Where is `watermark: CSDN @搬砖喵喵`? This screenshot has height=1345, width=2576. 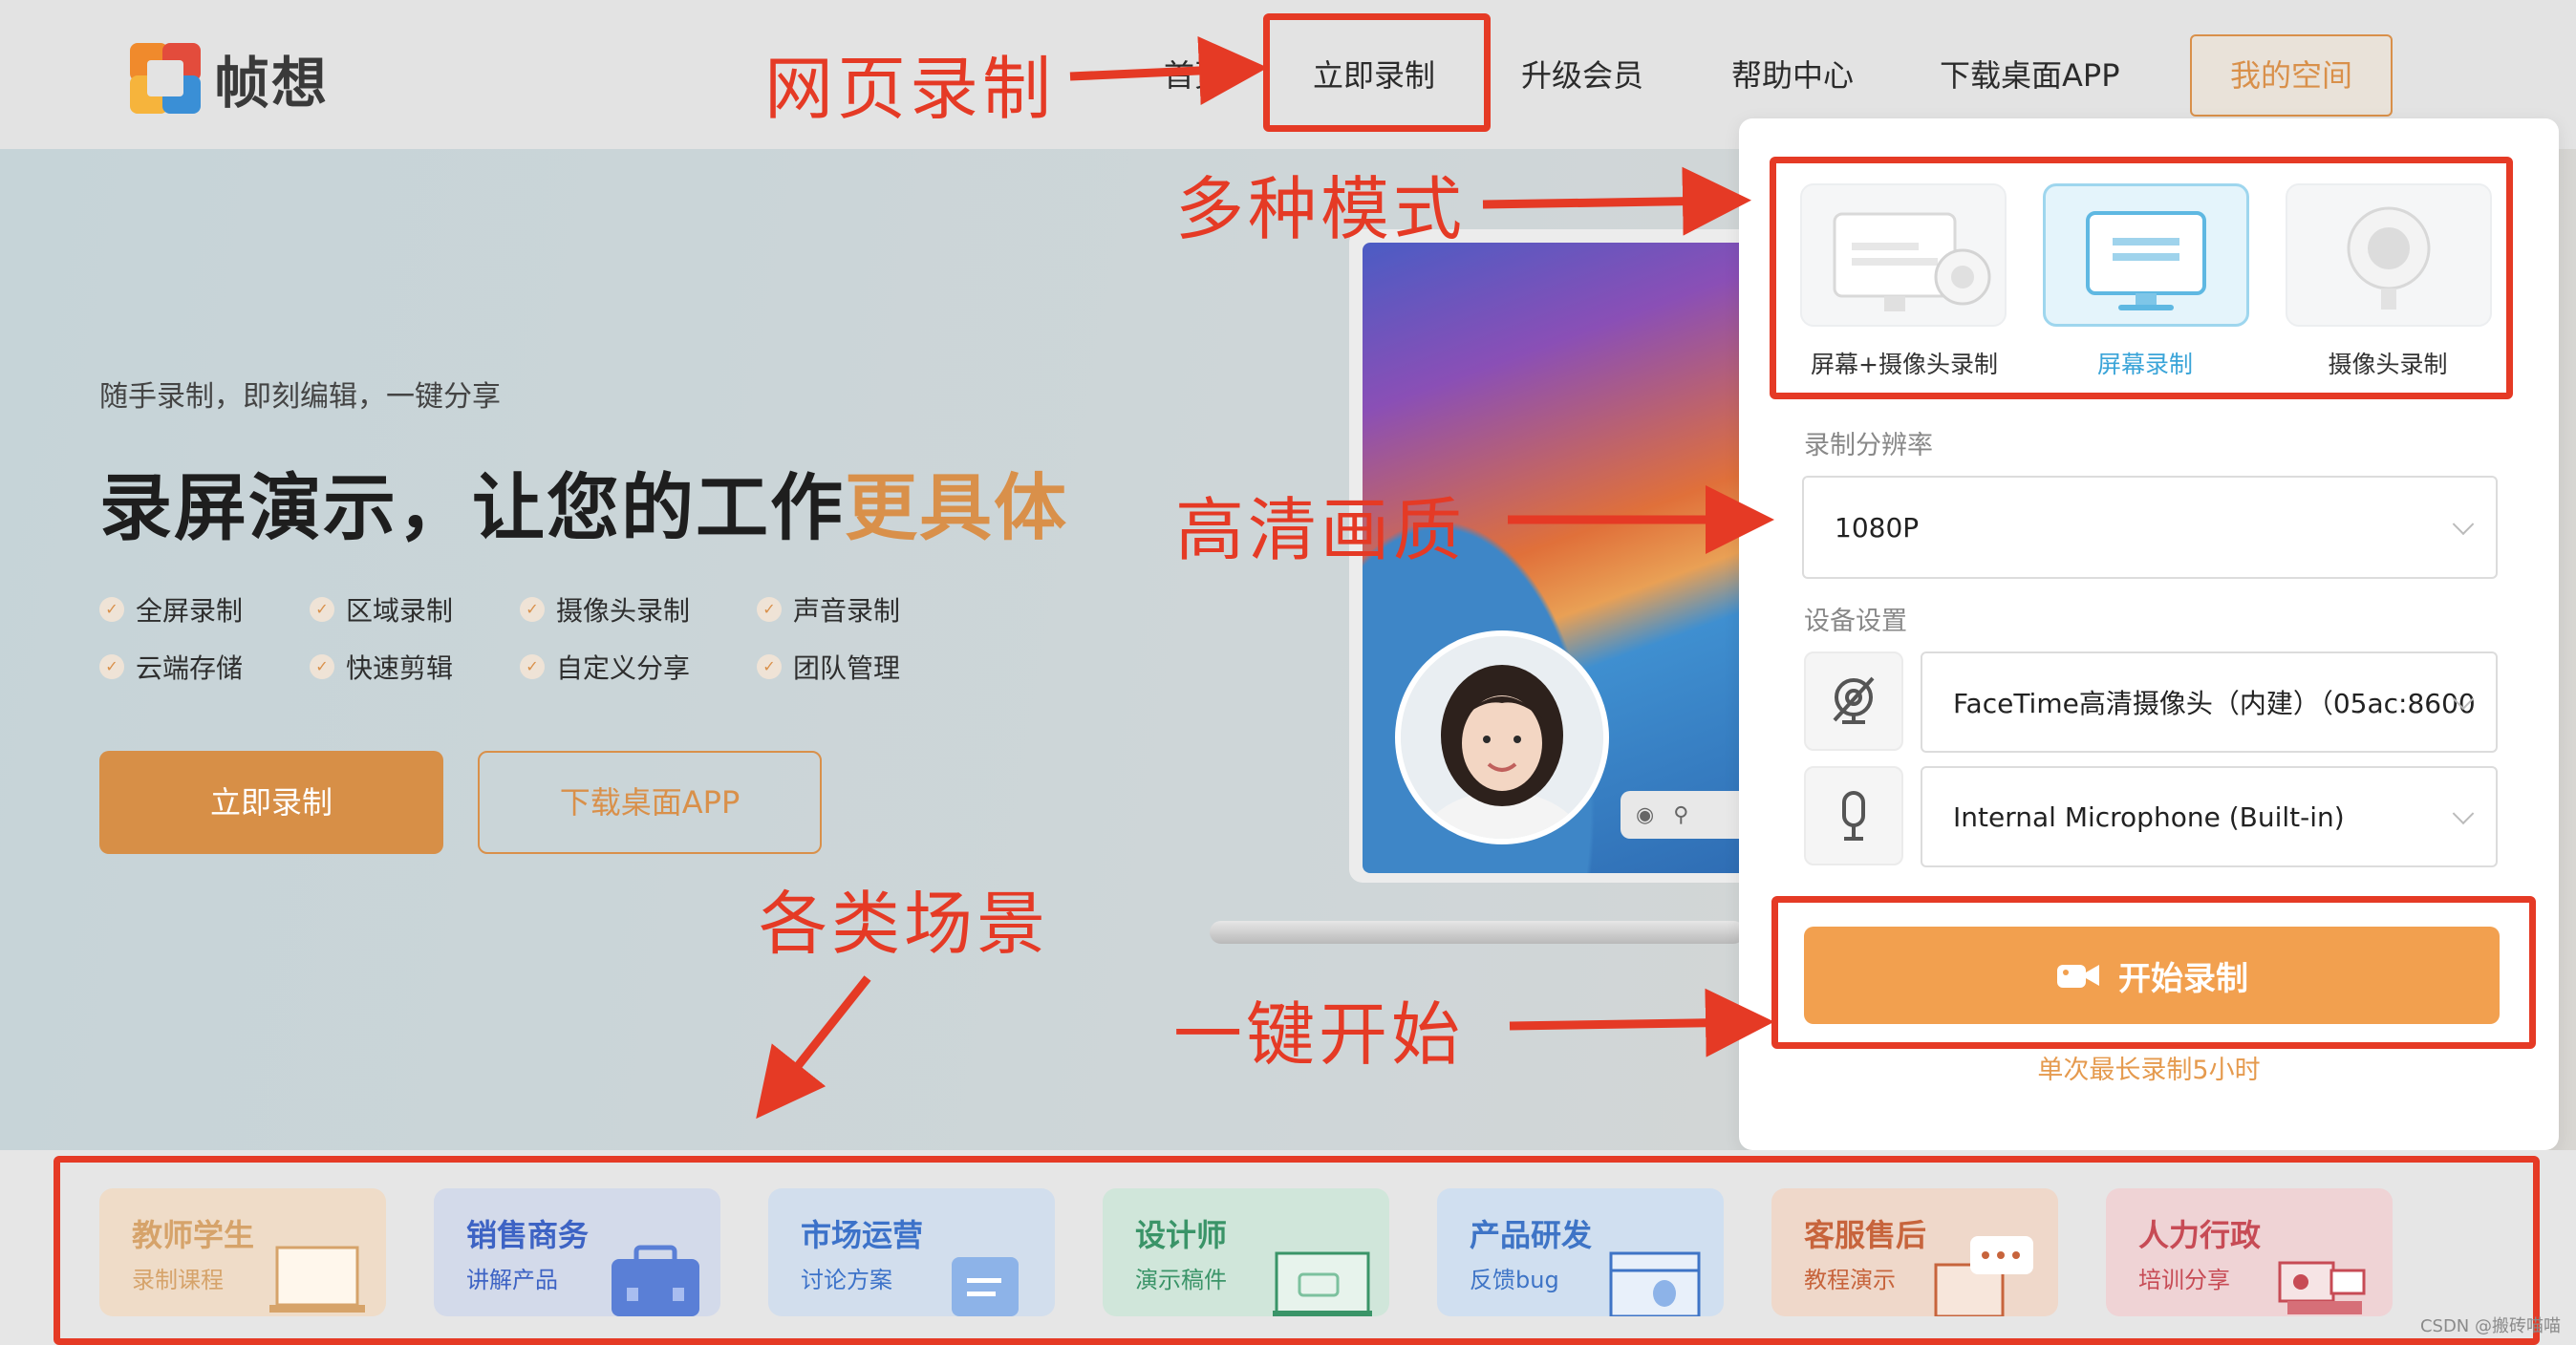 watermark: CSDN @搬砖喵喵 is located at coordinates (2490, 1326).